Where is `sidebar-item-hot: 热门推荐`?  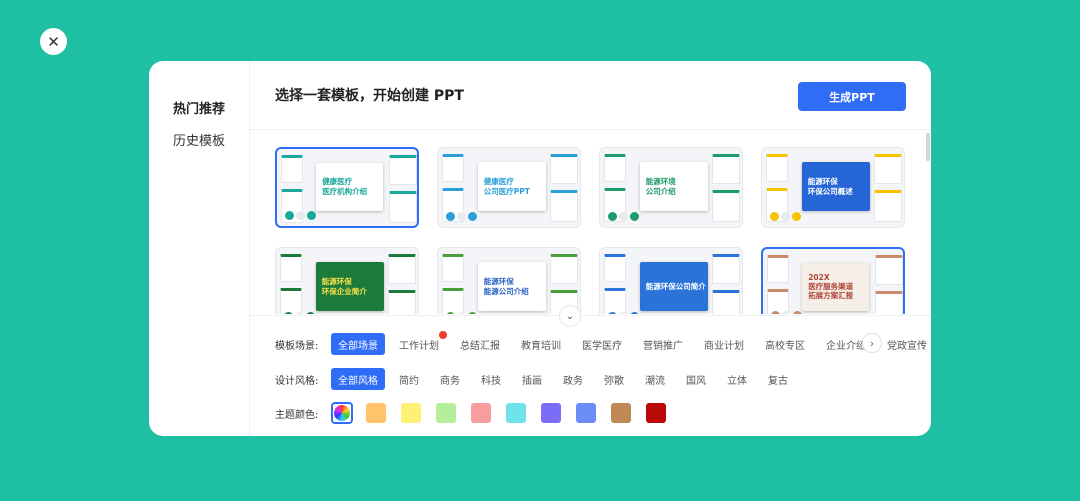
sidebar-item-hot: 热门推荐 is located at coordinates (199, 107).